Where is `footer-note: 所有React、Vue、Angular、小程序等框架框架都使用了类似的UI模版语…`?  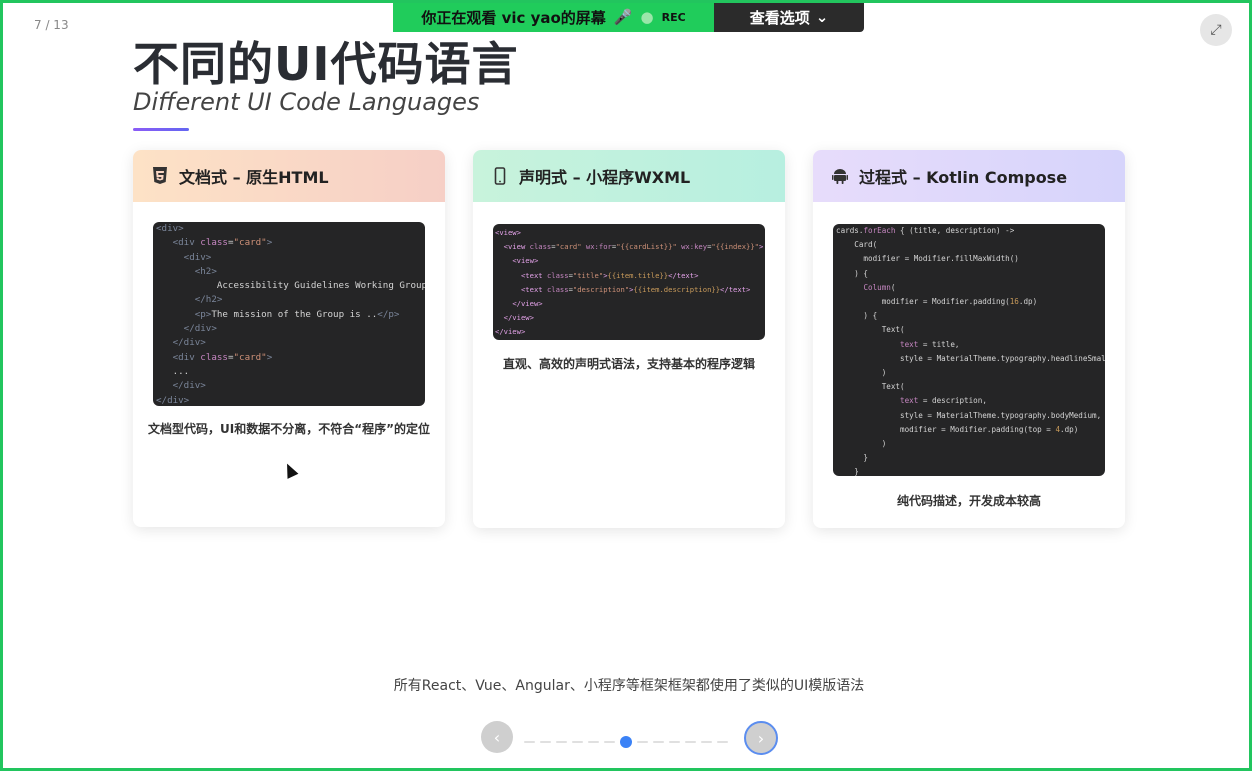 footer-note: 所有React、Vue、Angular、小程序等框架框架都使用了类似的UI模版语… is located at coordinates (629, 686).